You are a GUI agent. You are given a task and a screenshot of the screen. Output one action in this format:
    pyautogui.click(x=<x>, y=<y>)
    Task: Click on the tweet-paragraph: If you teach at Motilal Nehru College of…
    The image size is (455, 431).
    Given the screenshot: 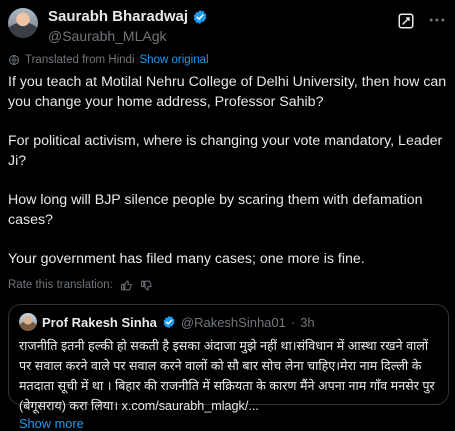 What is the action you would take?
    pyautogui.click(x=229, y=92)
    